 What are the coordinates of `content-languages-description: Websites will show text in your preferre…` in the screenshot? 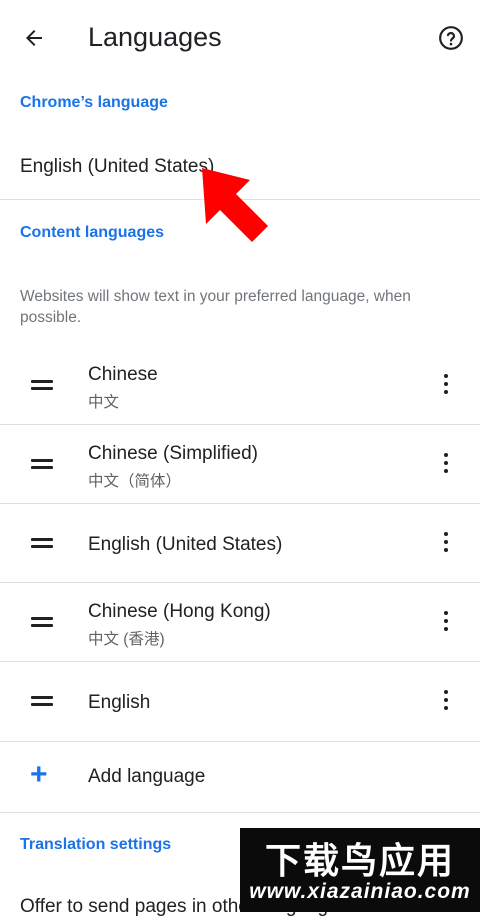 It's located at (215, 307).